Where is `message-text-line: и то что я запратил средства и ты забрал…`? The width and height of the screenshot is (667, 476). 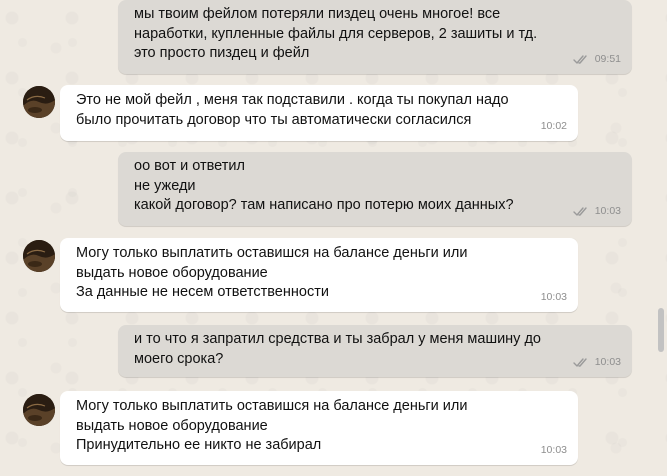
message-text-line: и то что я запратил средства и ты забрал… is located at coordinates (337, 339).